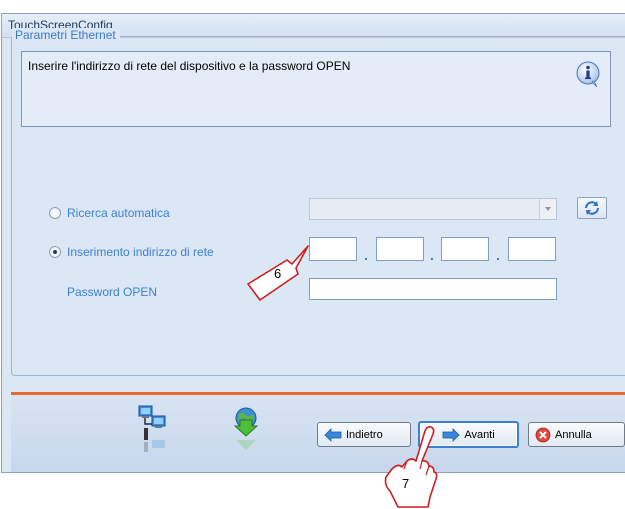 The width and height of the screenshot is (625, 509). What do you see at coordinates (112, 292) in the screenshot?
I see `password-label: Password OPEN` at bounding box center [112, 292].